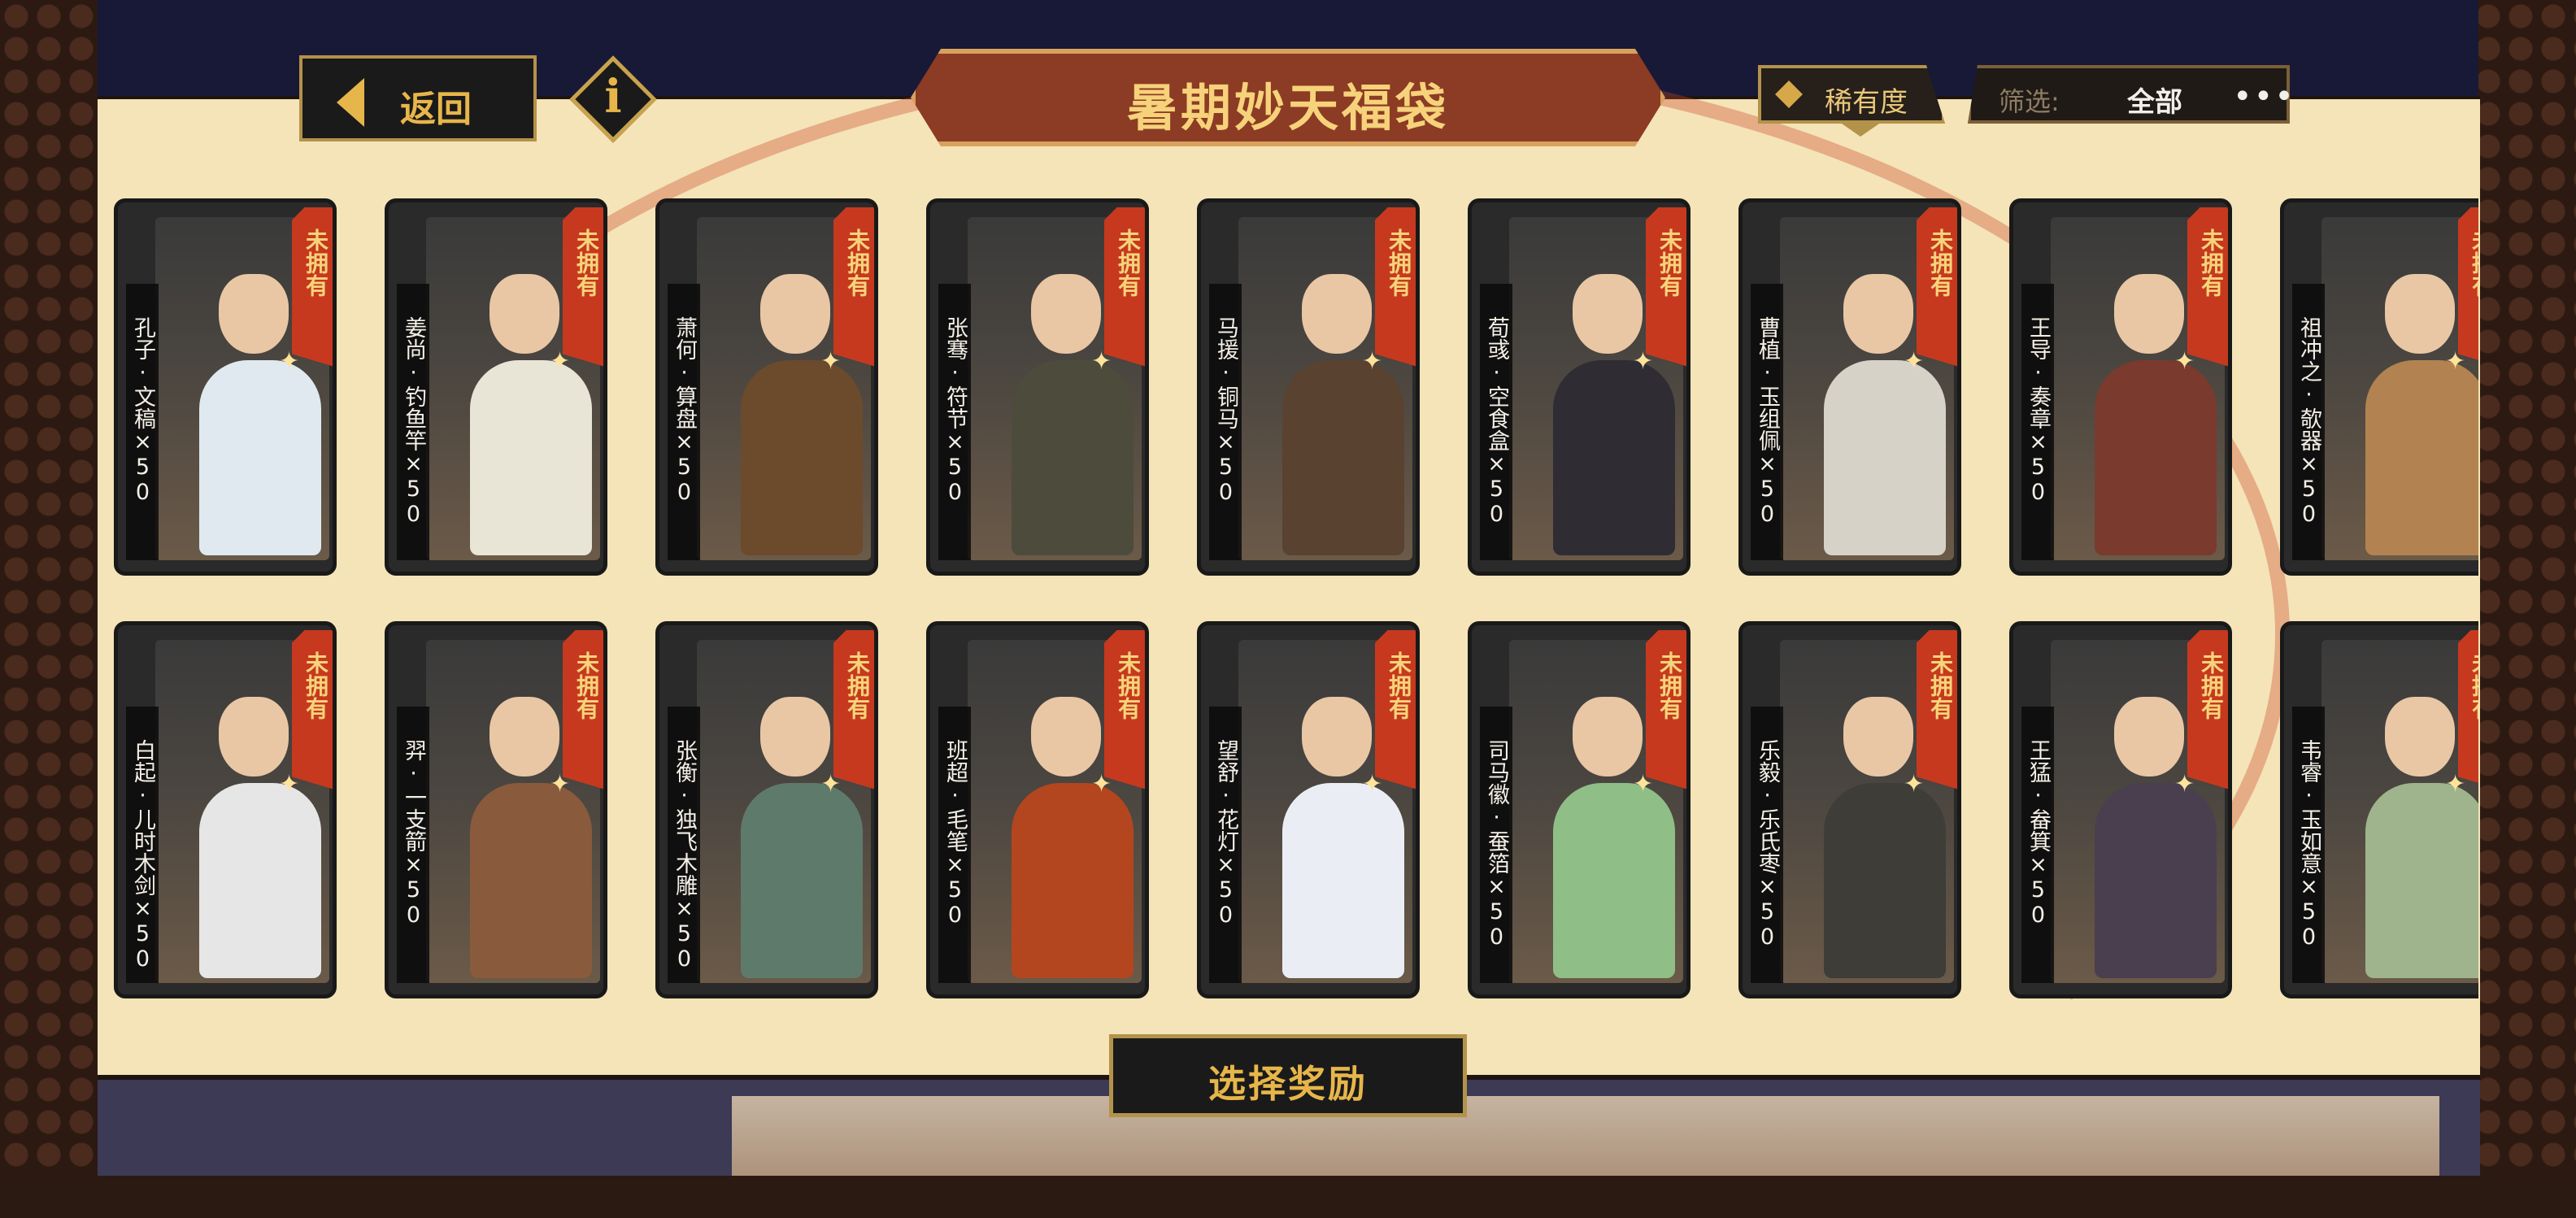 The width and height of the screenshot is (2576, 1218). I want to click on reward-card: 羿·一支箭×50 未拥有 ✦, so click(496, 809).